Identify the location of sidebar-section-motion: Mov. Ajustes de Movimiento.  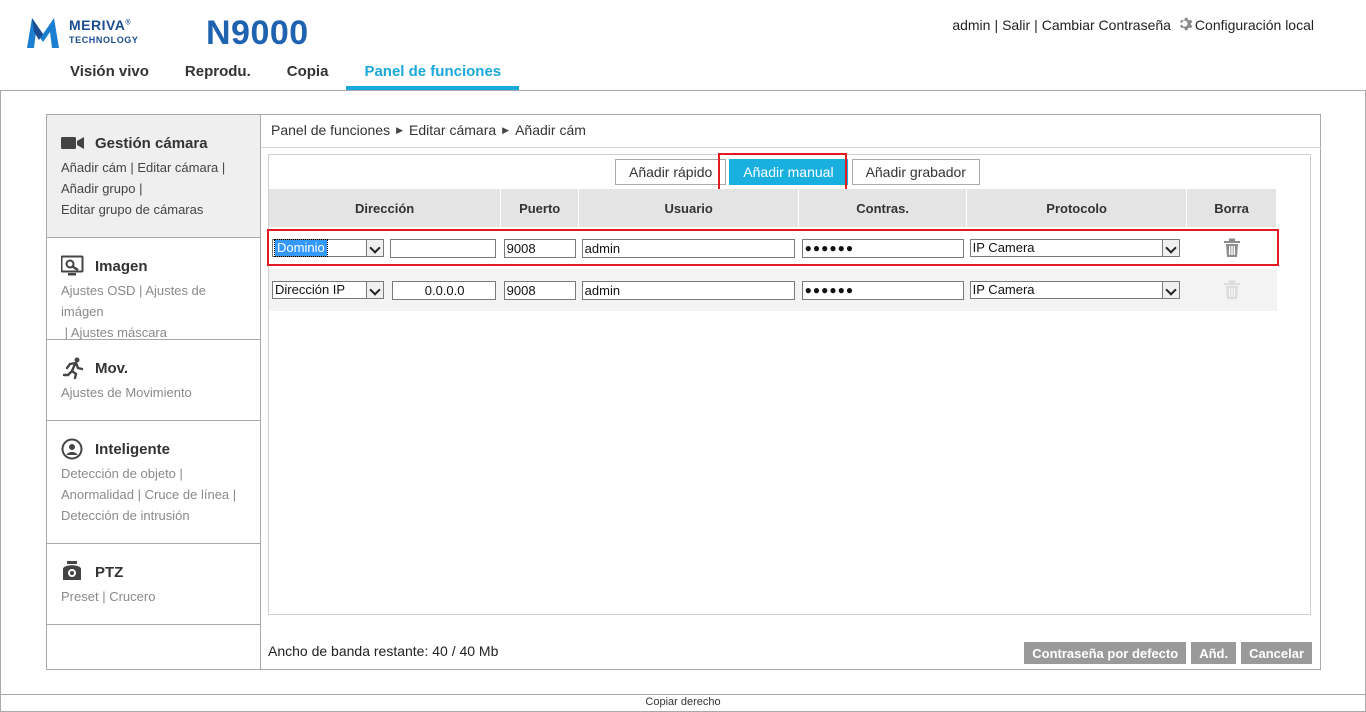
(153, 380).